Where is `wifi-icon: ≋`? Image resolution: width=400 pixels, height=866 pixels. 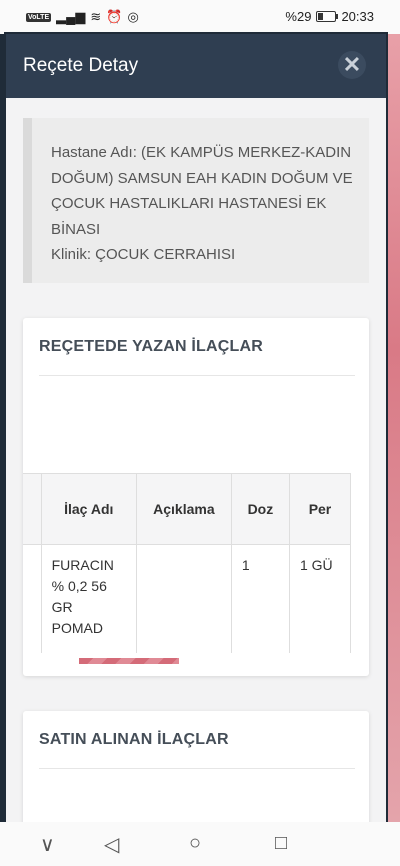 wifi-icon: ≋ is located at coordinates (96, 16).